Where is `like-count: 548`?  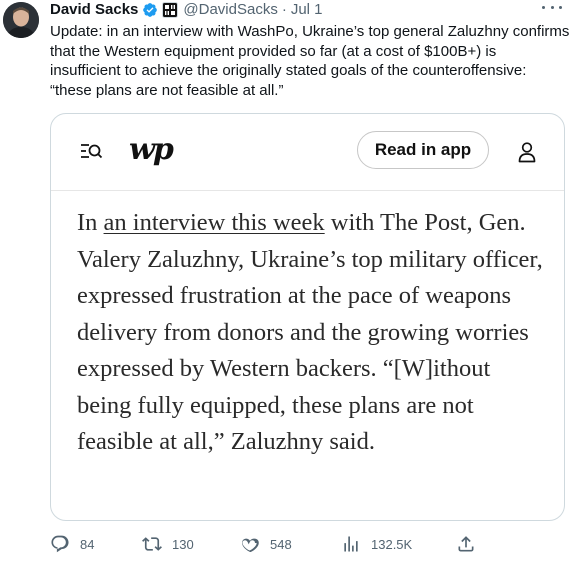 like-count: 548 is located at coordinates (281, 544).